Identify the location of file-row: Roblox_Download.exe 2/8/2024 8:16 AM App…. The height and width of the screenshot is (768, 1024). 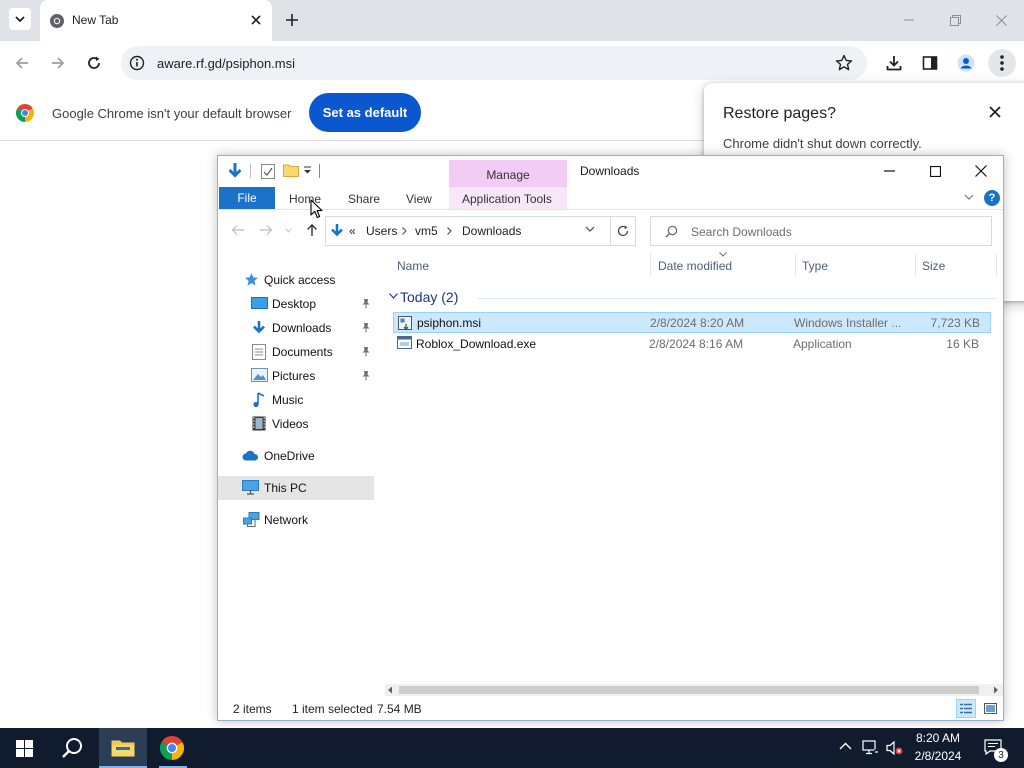
(692, 344).